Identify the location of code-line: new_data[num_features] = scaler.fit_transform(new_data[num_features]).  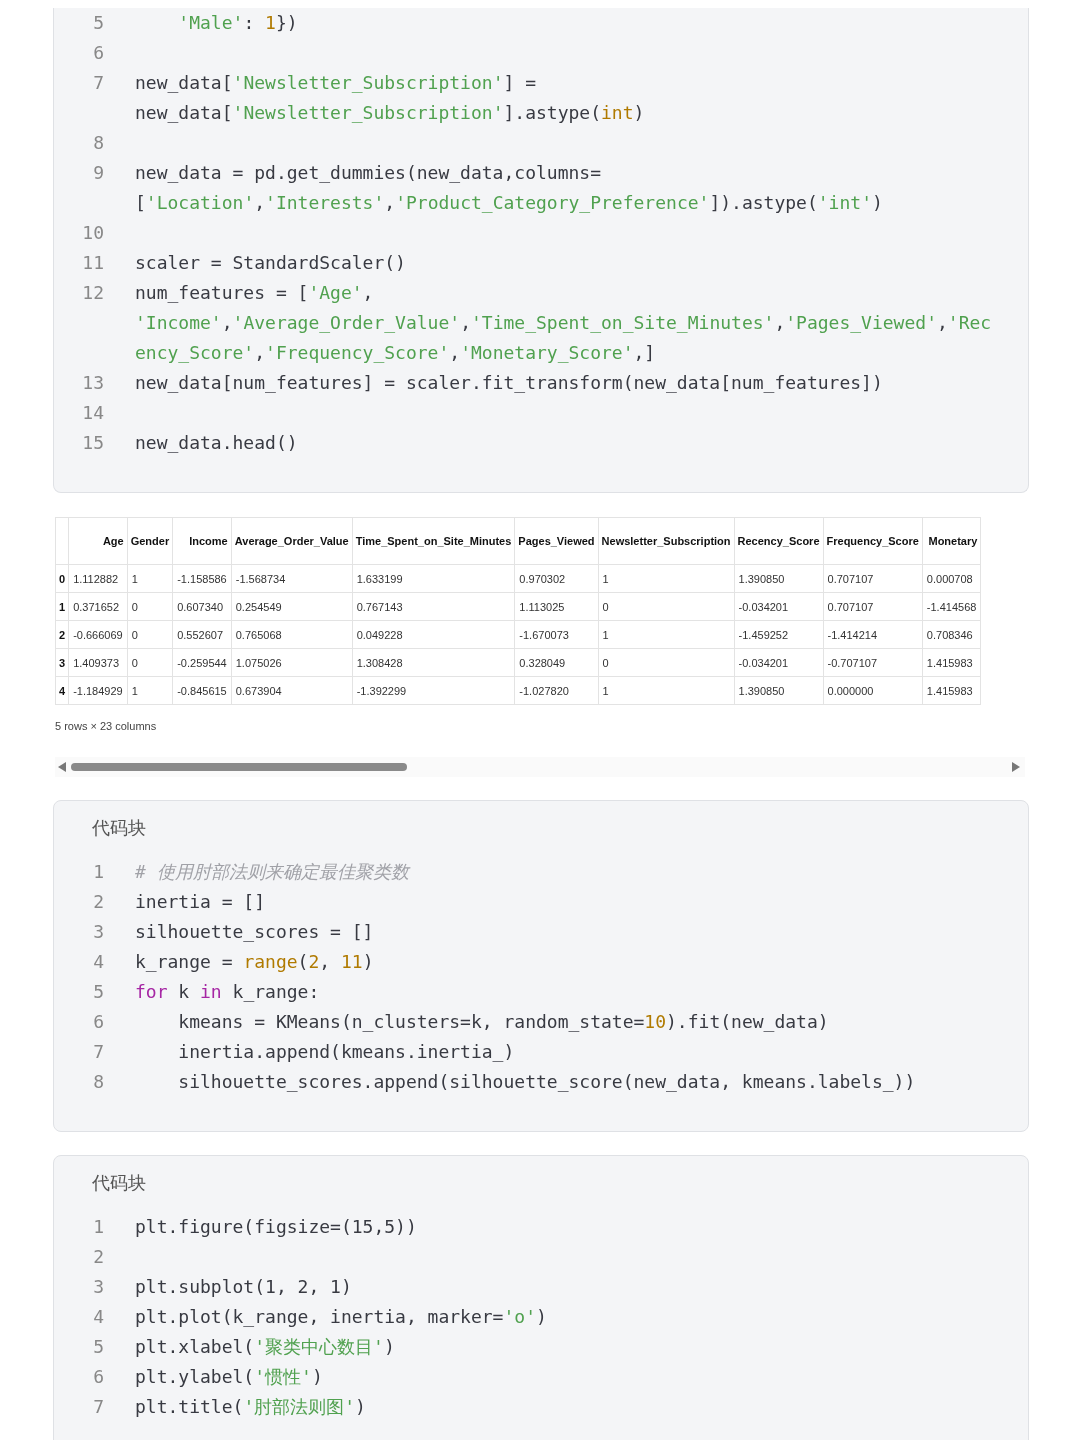
(509, 383).